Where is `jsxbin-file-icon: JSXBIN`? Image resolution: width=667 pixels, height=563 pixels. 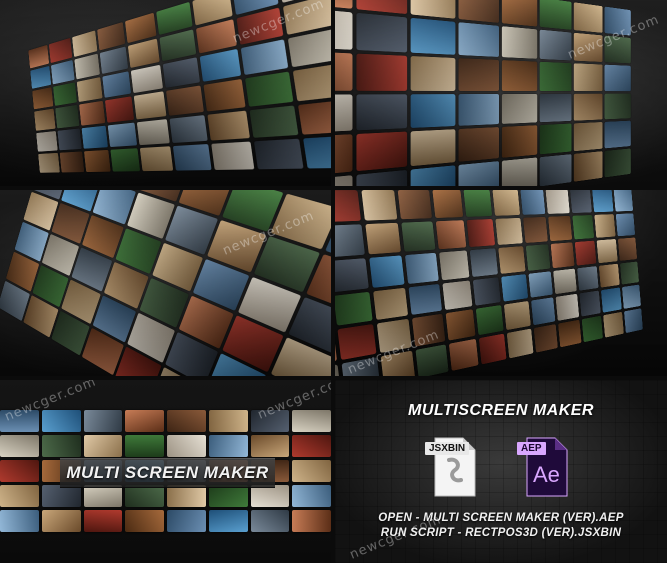 jsxbin-file-icon: JSXBIN is located at coordinates (455, 467).